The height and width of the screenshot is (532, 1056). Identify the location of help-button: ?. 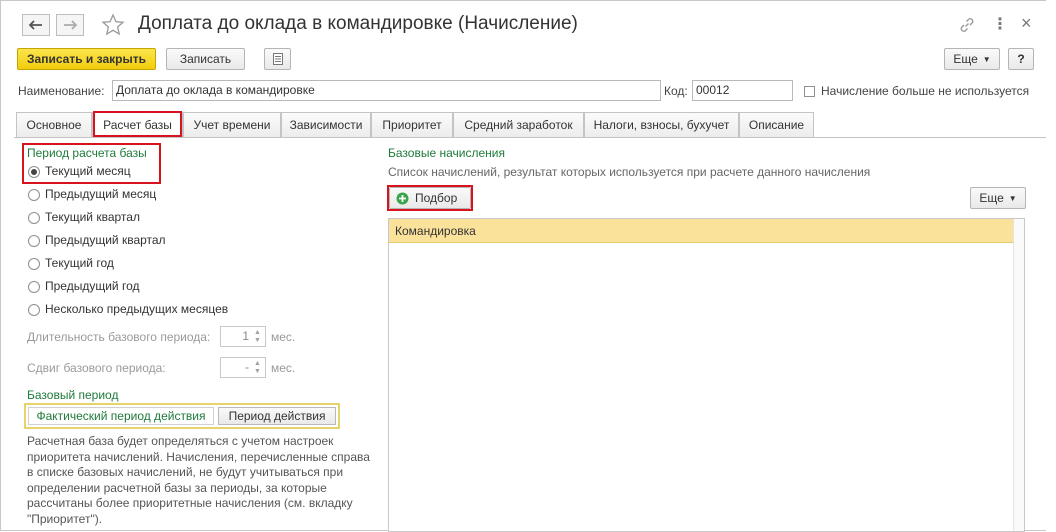
(1021, 59).